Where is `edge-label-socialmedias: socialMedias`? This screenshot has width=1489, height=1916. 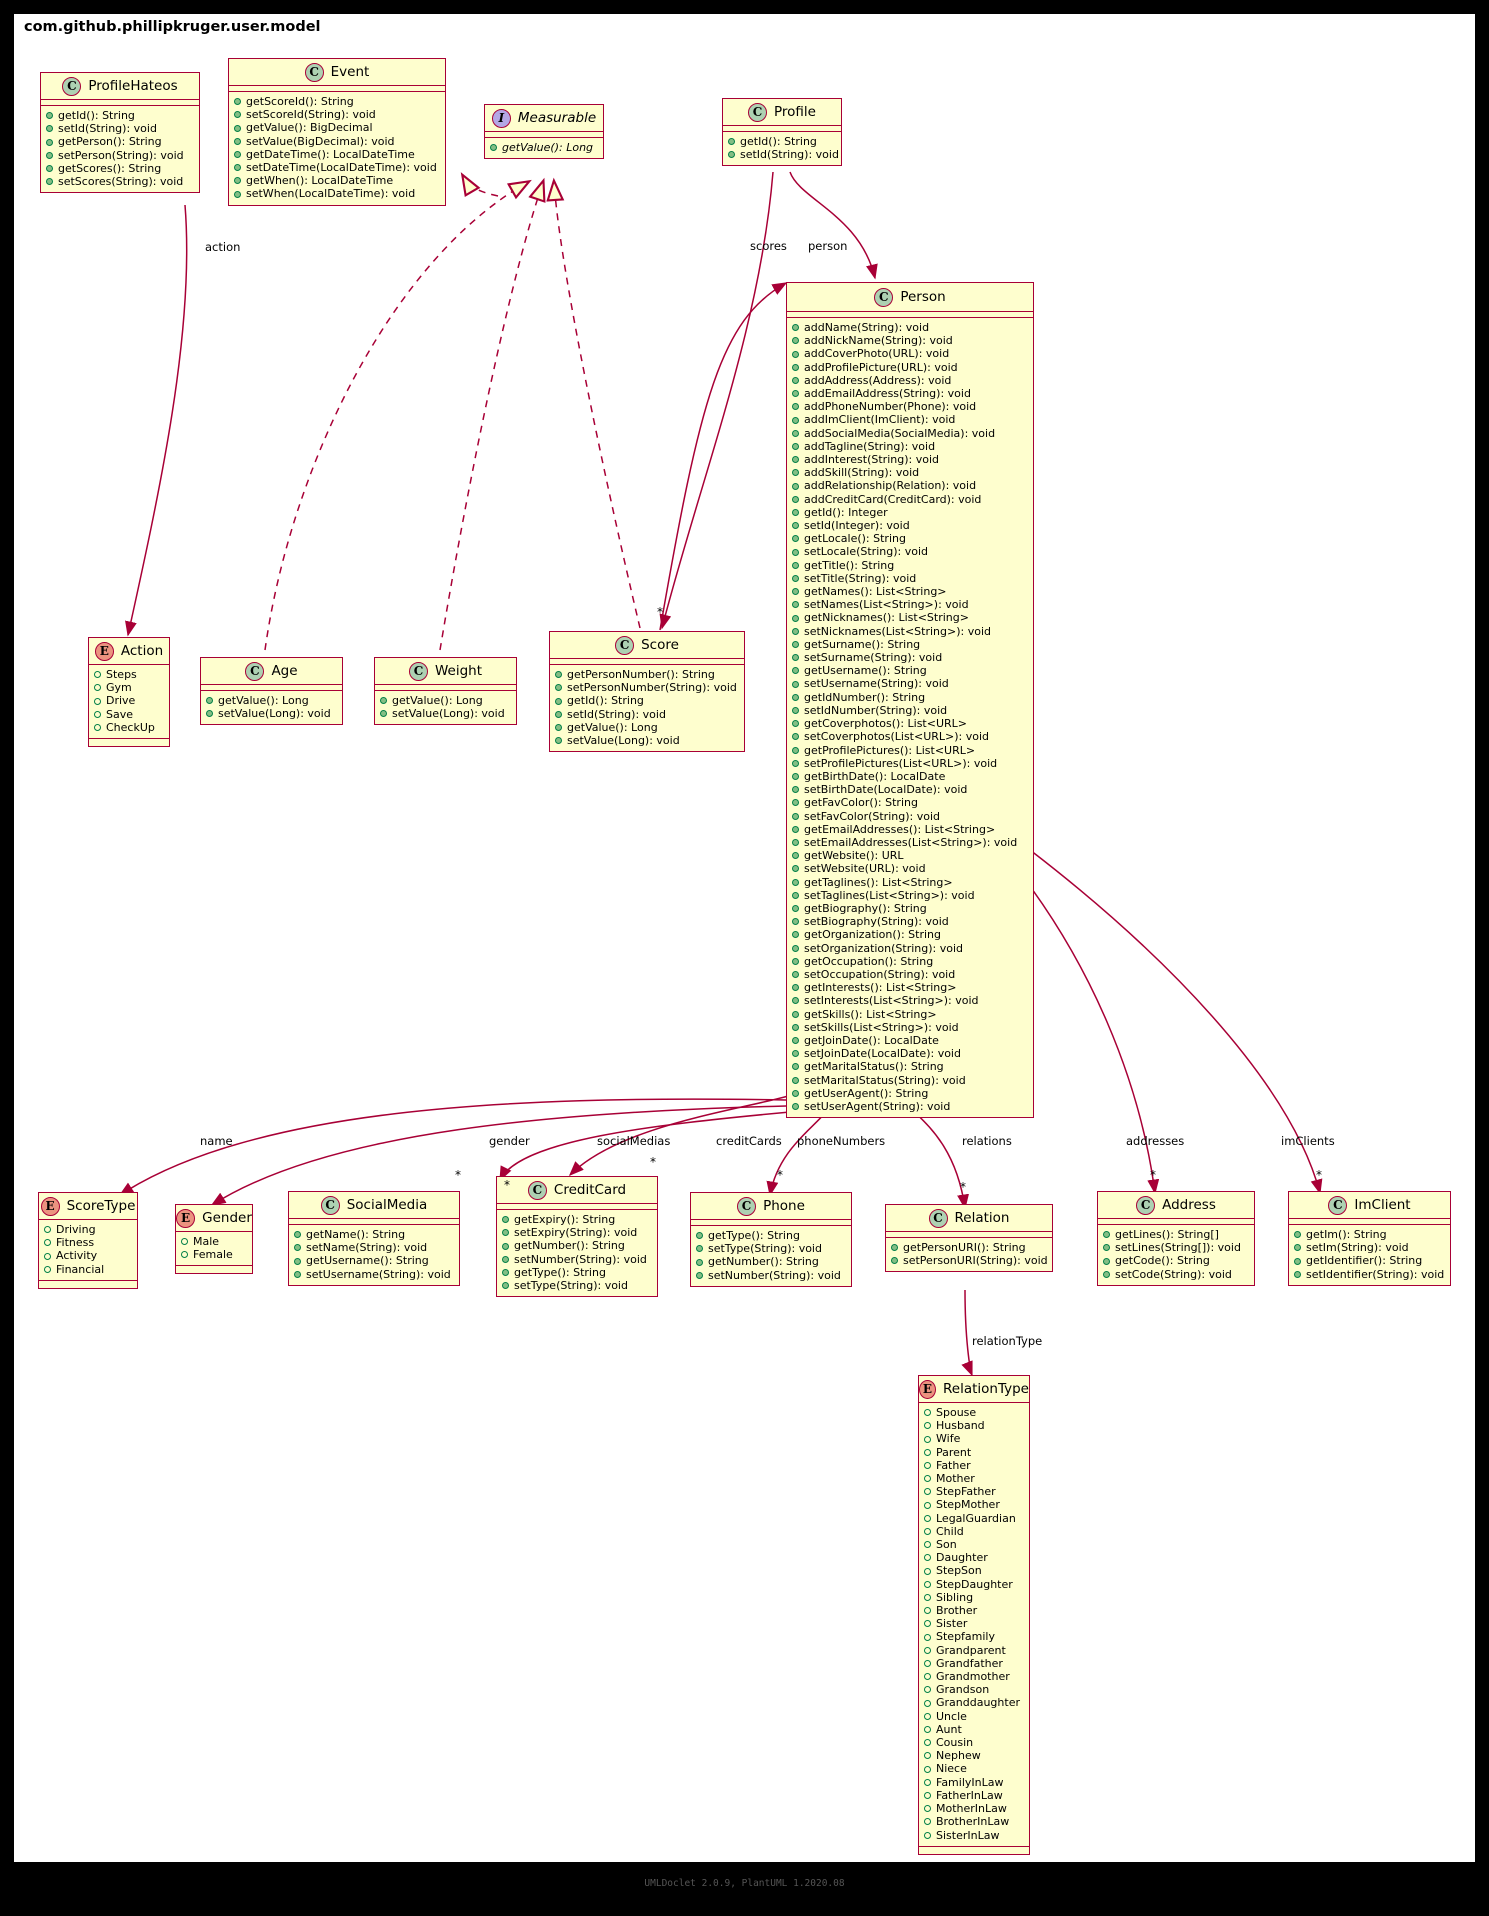
edge-label-socialmedias: socialMedias is located at coordinates (634, 1141).